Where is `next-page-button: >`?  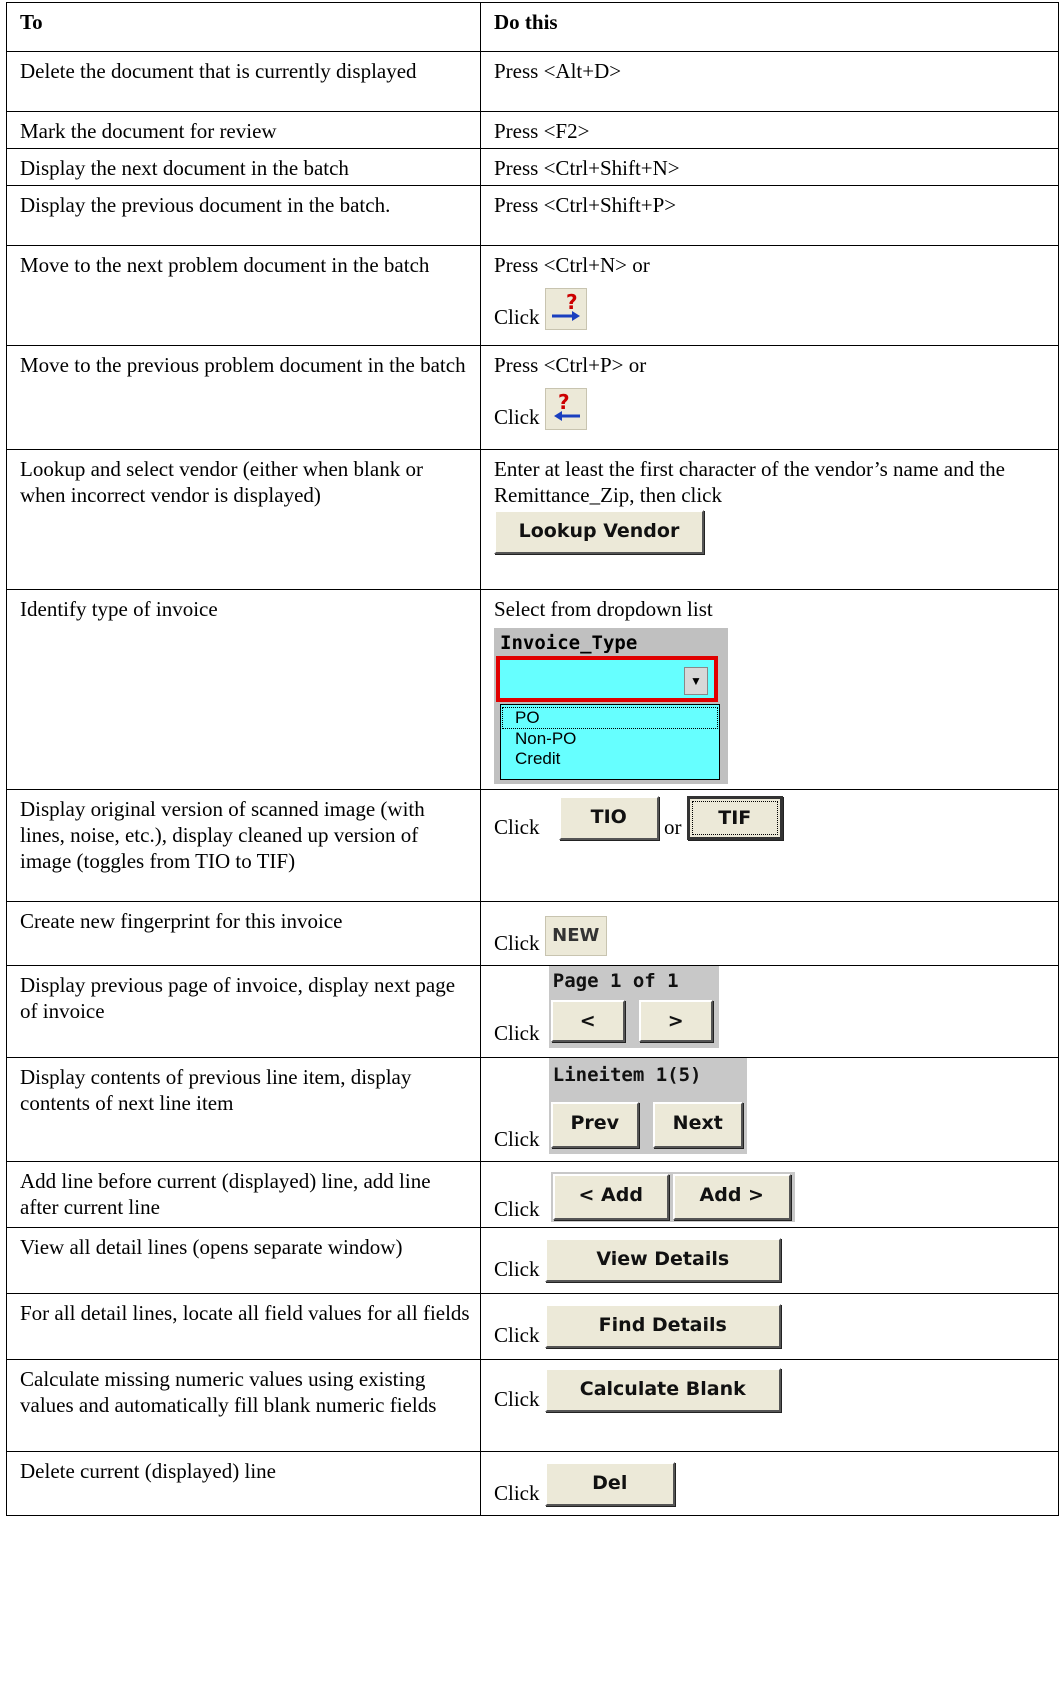 next-page-button: > is located at coordinates (675, 1021).